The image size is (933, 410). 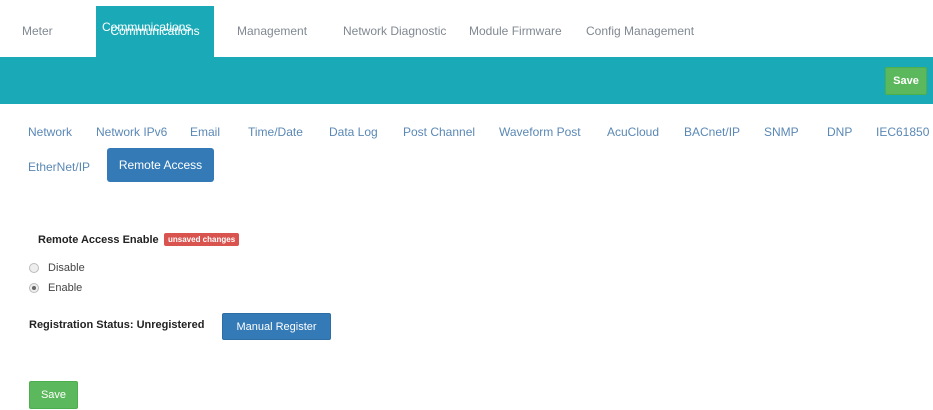 What do you see at coordinates (34, 288) in the screenshot?
I see `radio-enable-circle` at bounding box center [34, 288].